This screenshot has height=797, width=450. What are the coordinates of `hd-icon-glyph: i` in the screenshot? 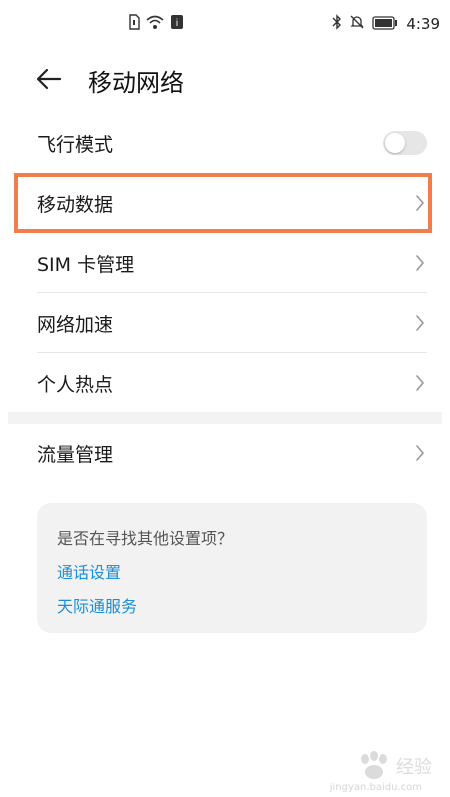 It's located at (177, 23).